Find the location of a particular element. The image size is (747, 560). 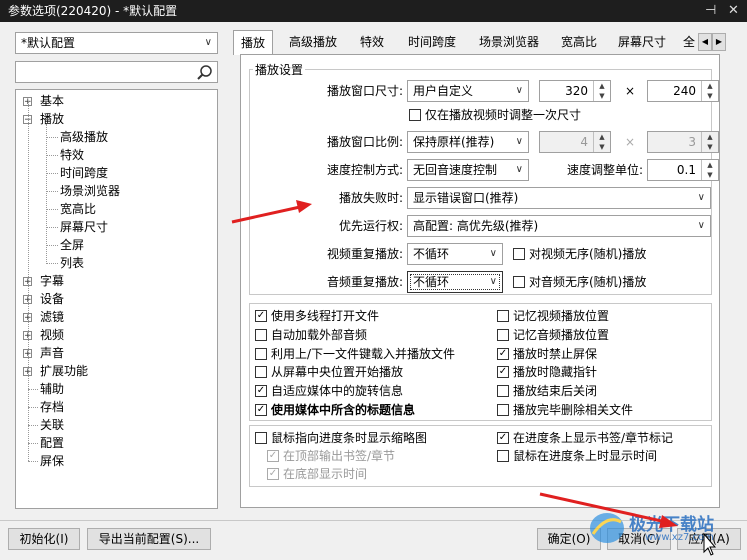

tree-item: 宽高比 is located at coordinates (78, 209).